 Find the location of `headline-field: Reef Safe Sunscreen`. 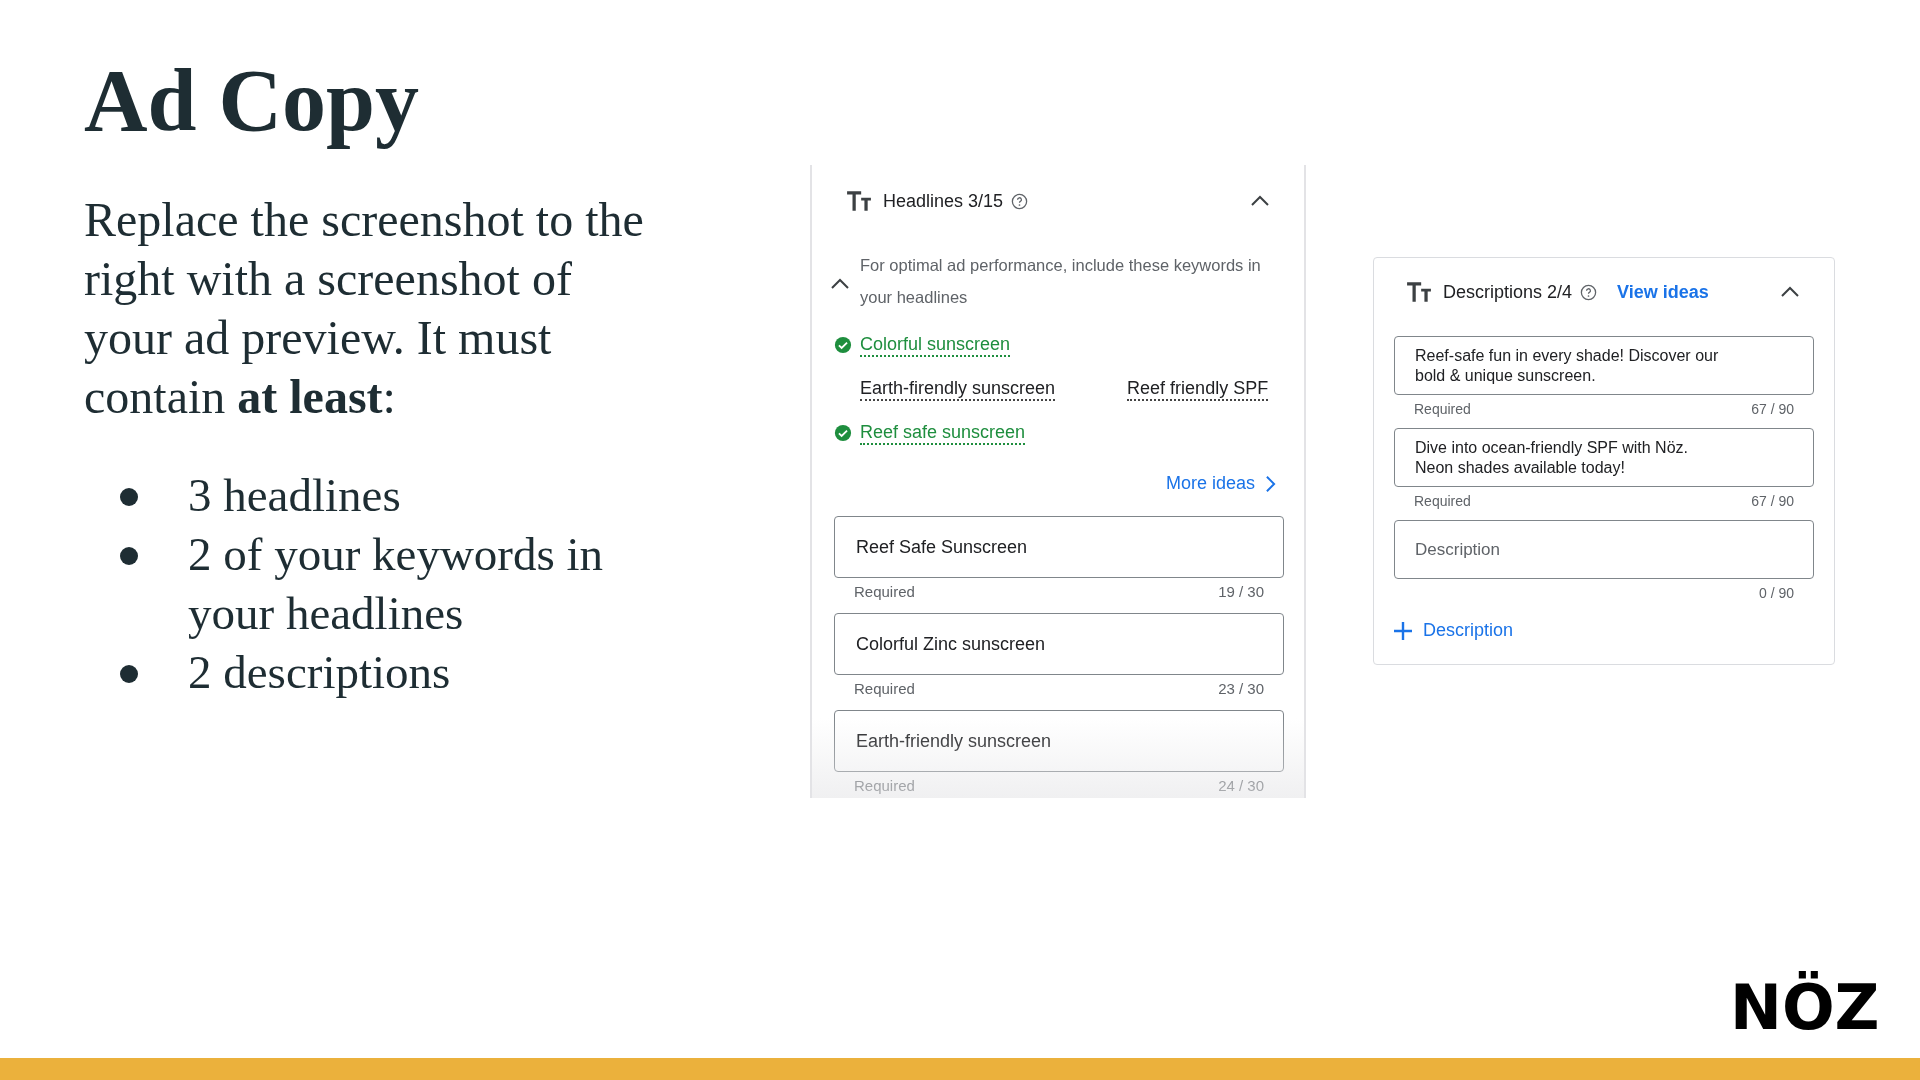

headline-field: Reef Safe Sunscreen is located at coordinates (1059, 547).